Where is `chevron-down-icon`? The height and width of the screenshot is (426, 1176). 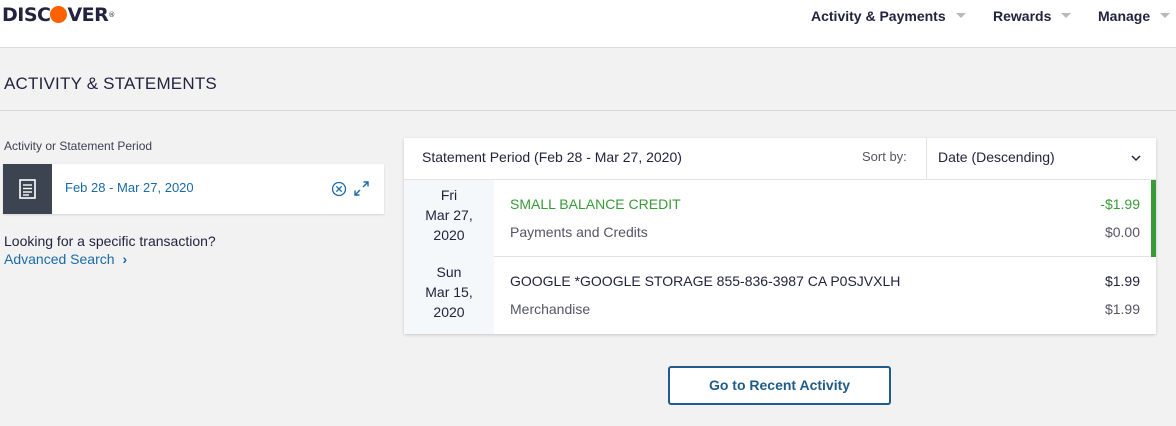 chevron-down-icon is located at coordinates (1136, 158).